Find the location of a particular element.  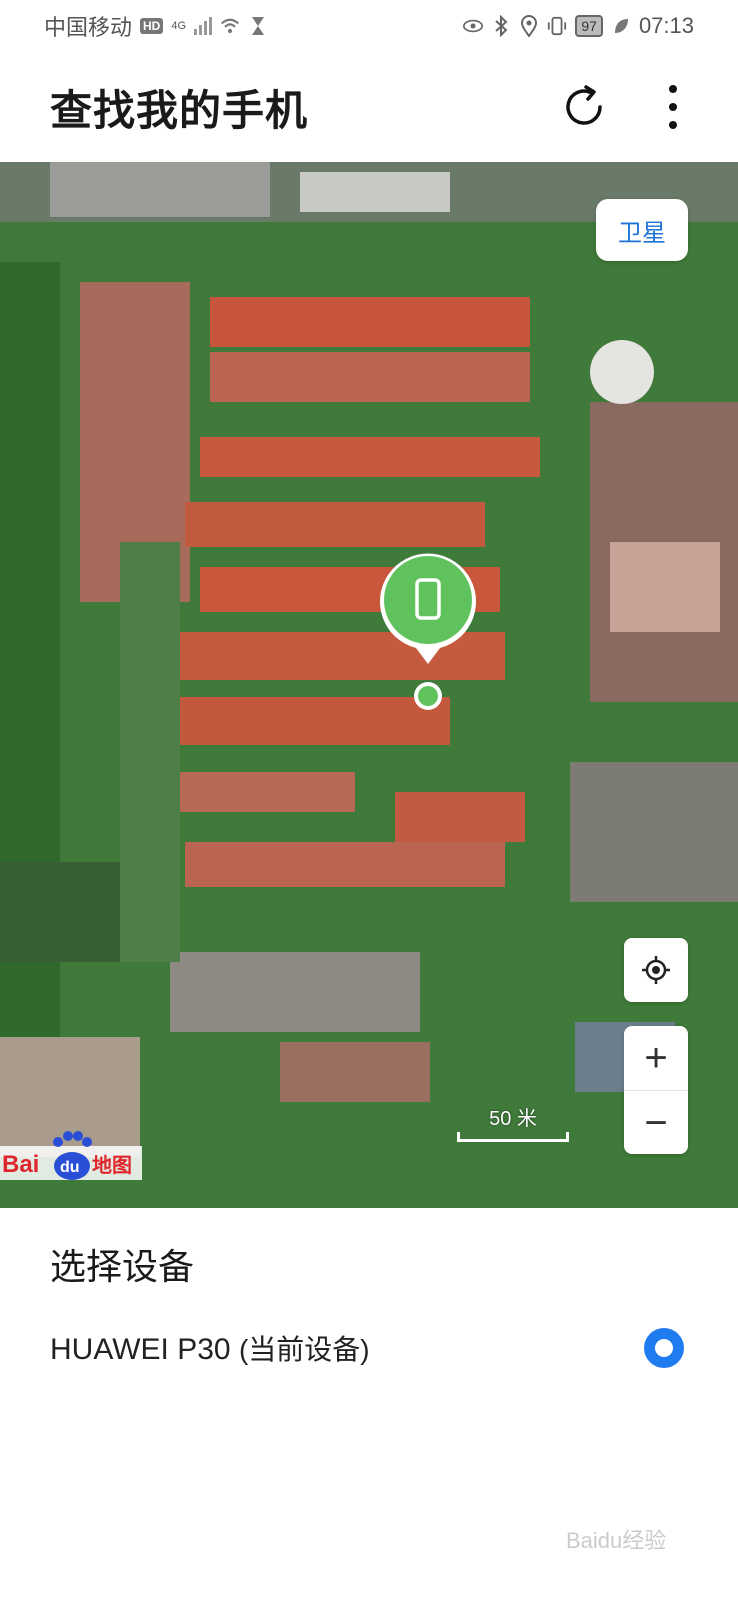

location-icon is located at coordinates (529, 26).